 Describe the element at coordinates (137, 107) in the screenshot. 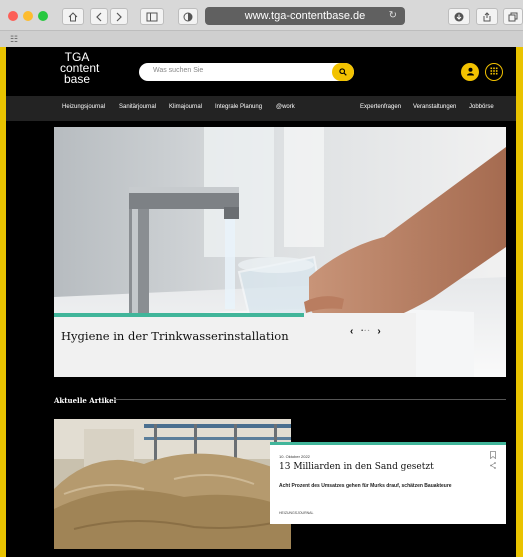

I see `nav-item-sanitaerjournal: Sanitärjournal` at that location.